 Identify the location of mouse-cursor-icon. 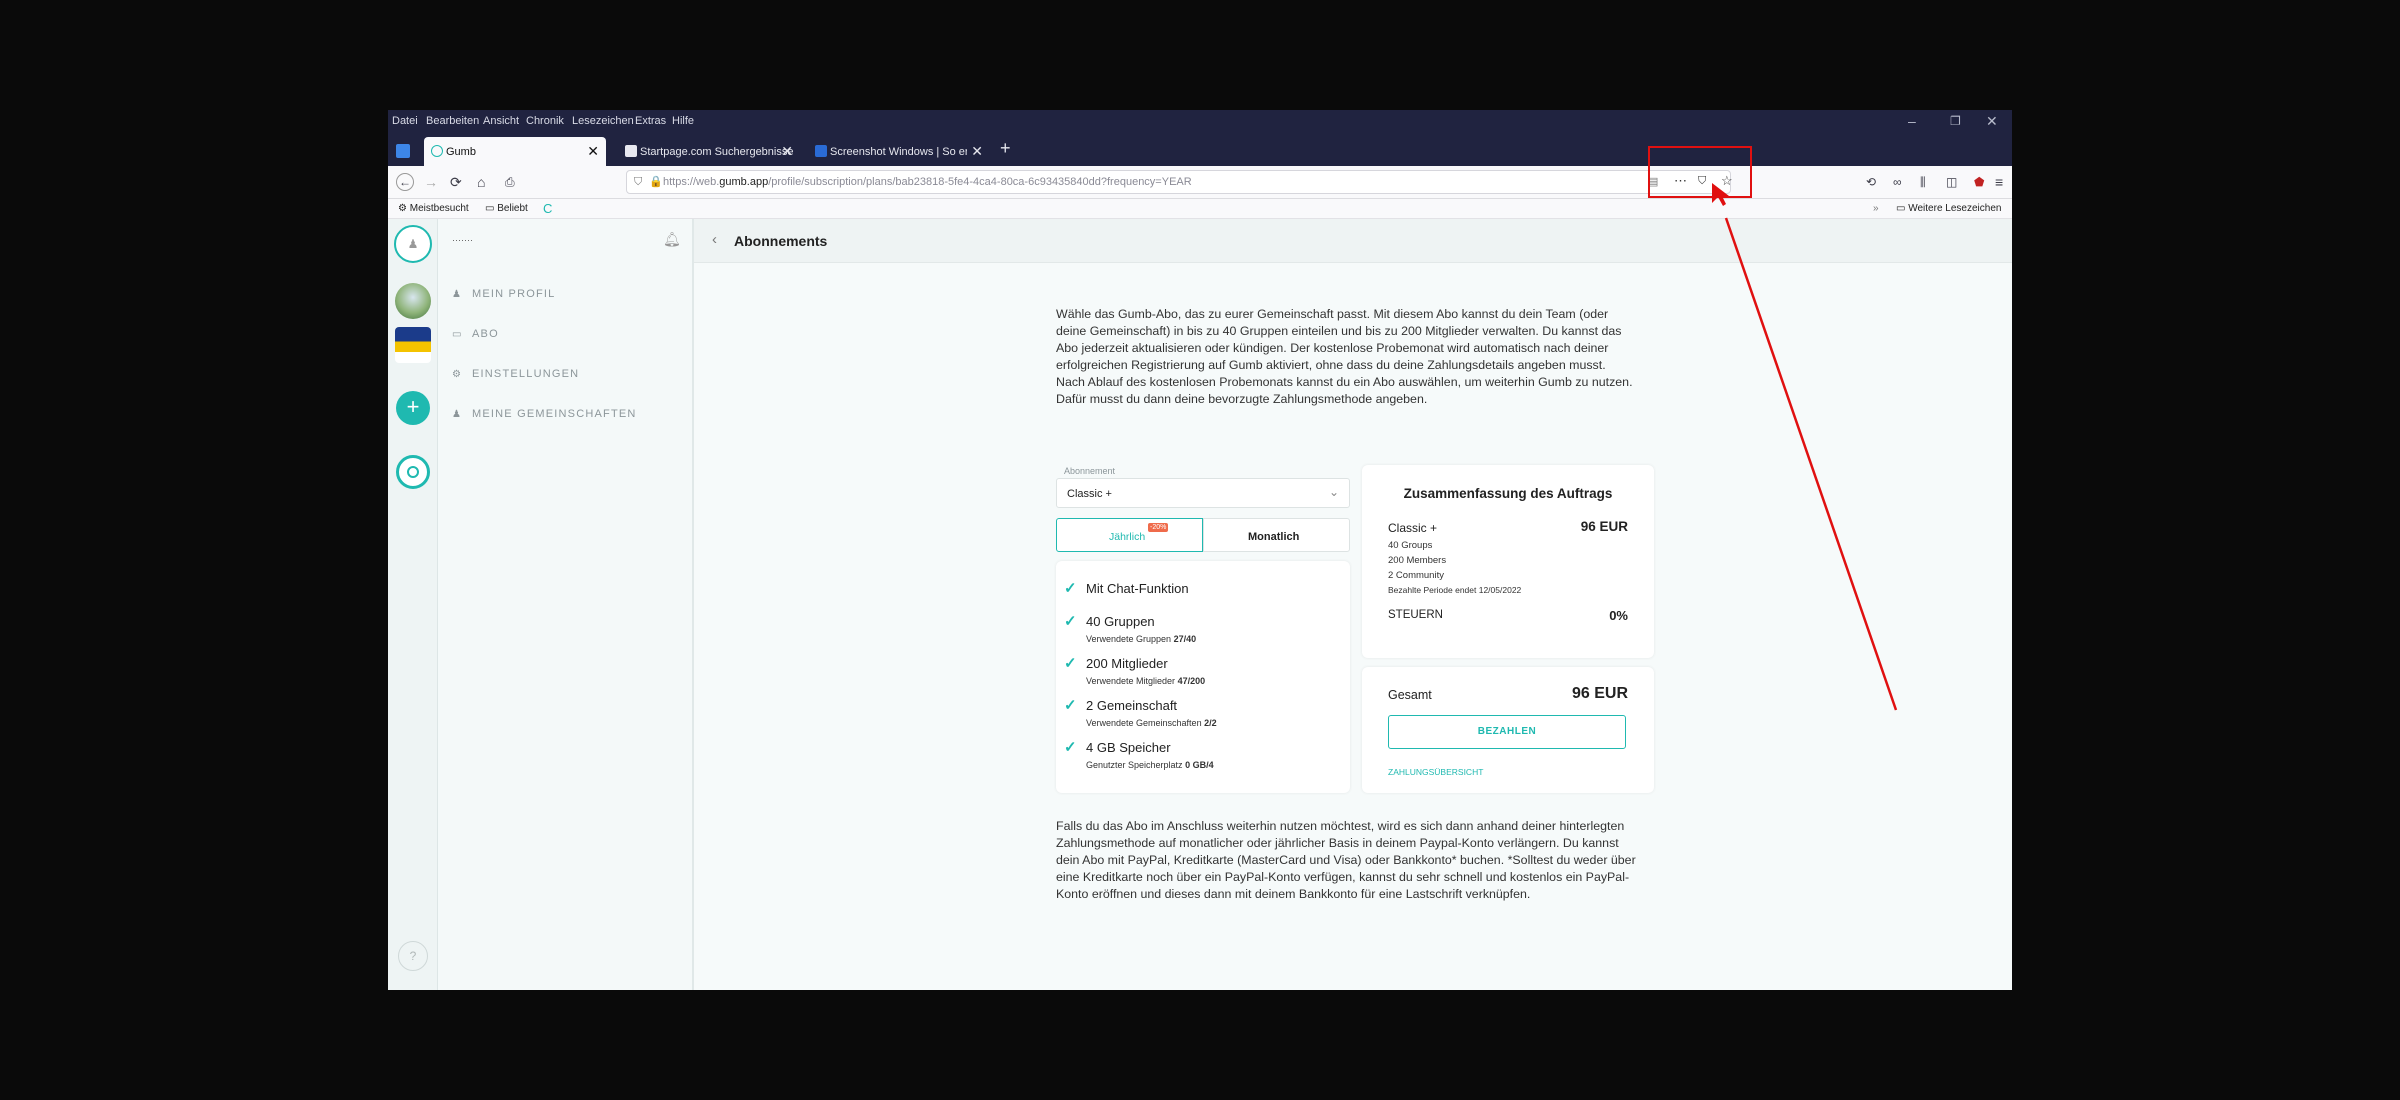
(1720, 194).